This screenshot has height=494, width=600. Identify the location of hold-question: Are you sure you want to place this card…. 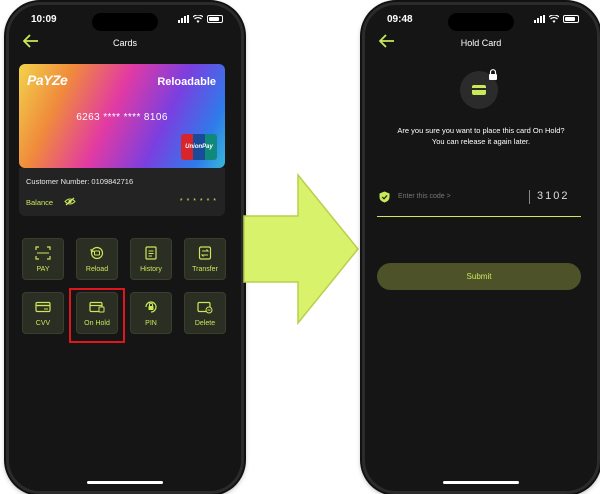
(481, 130).